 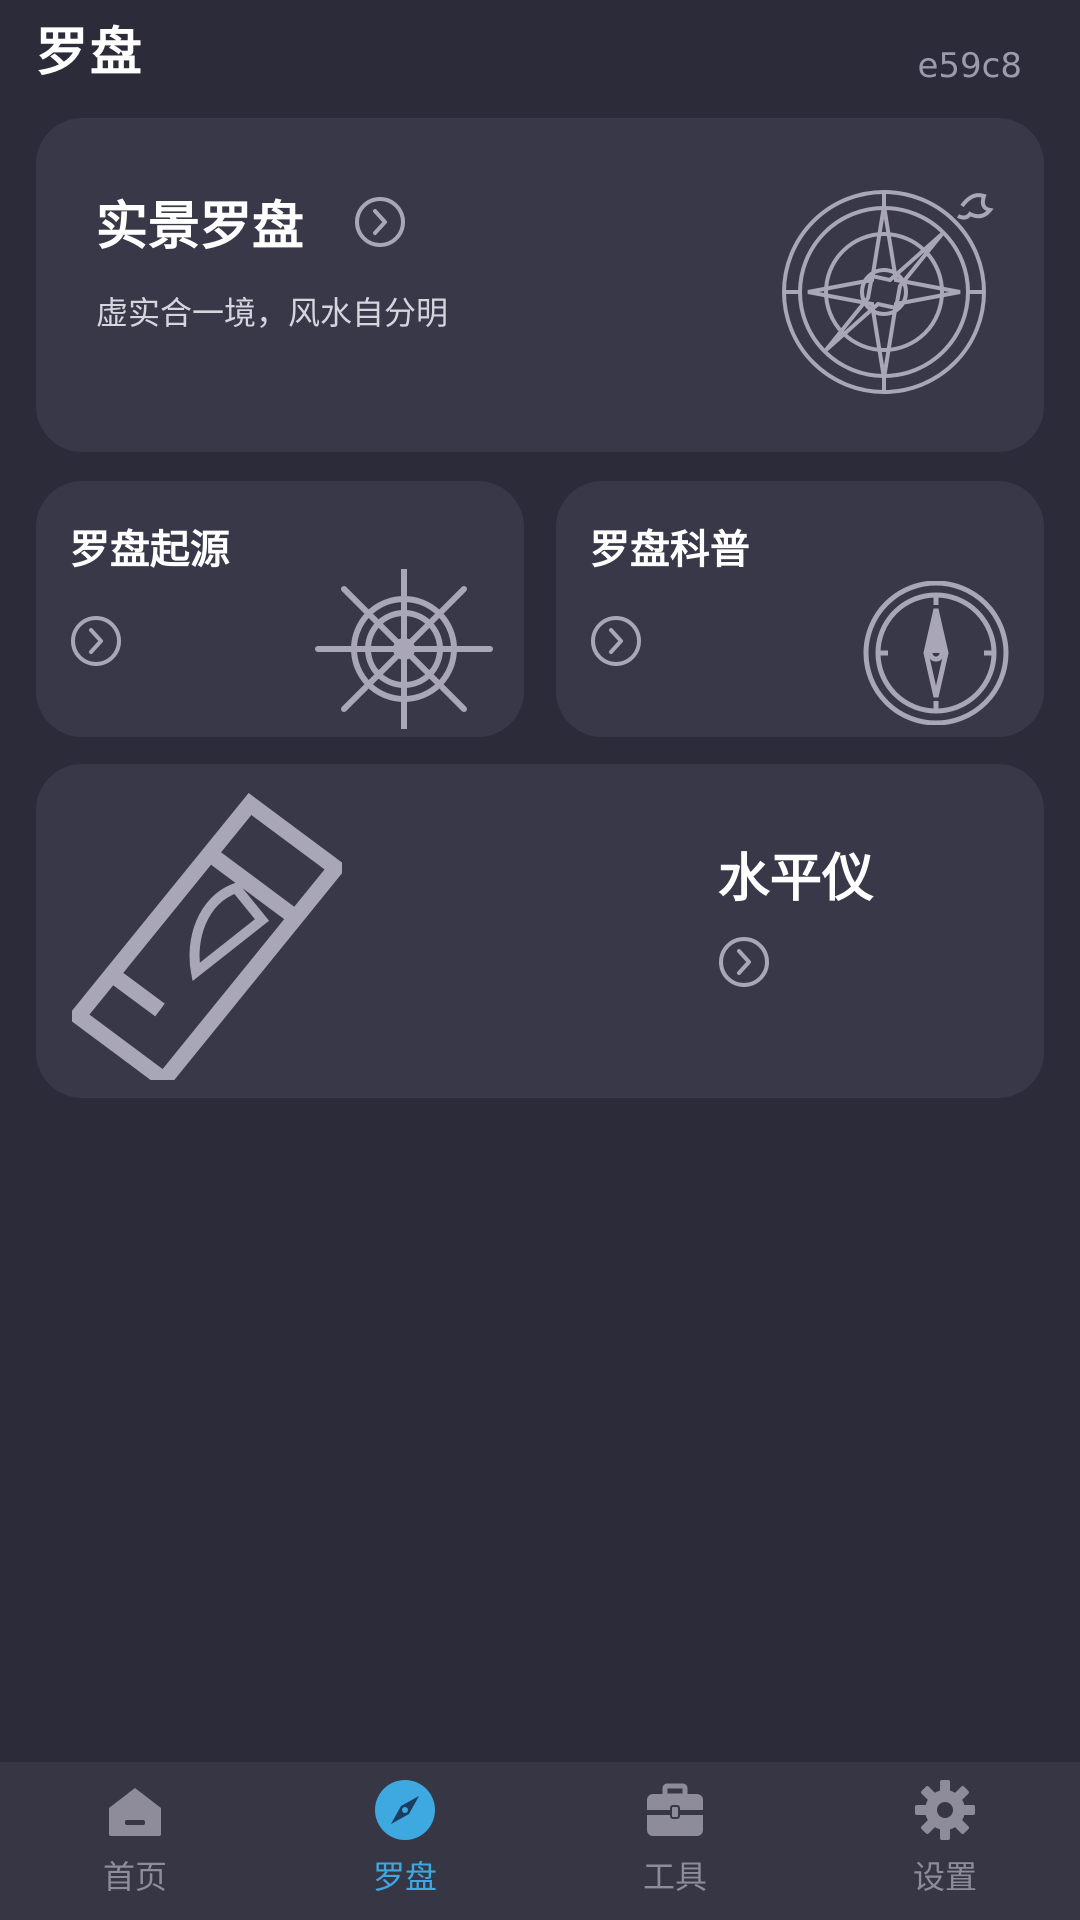 What do you see at coordinates (936, 653) in the screenshot?
I see `compass-needle-icon` at bounding box center [936, 653].